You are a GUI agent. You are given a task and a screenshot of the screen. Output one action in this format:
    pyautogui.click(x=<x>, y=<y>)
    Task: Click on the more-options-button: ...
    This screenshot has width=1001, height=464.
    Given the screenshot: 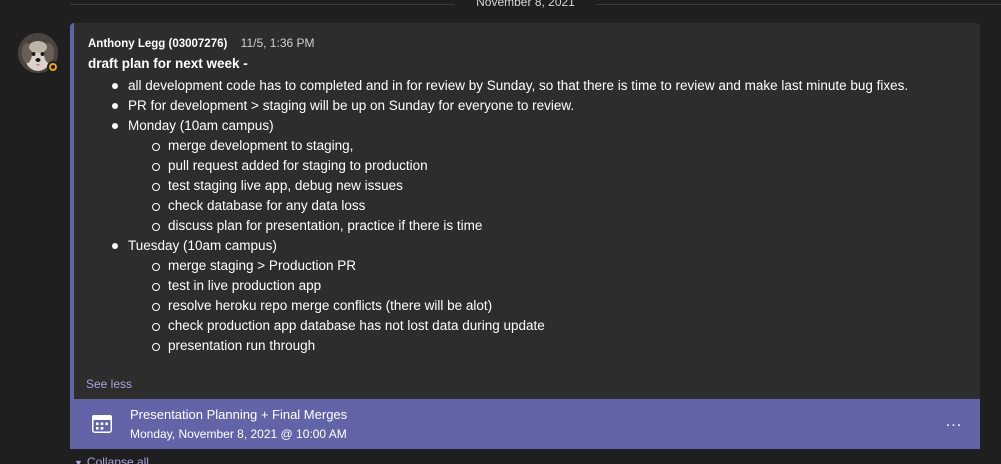 What is the action you would take?
    pyautogui.click(x=954, y=424)
    